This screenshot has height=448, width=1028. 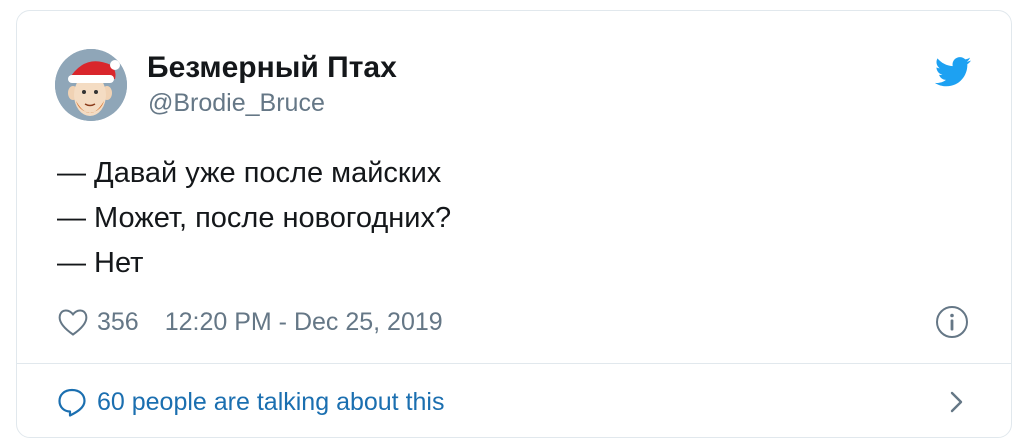 I want to click on tweet-text-line: — Нет, so click(x=100, y=263).